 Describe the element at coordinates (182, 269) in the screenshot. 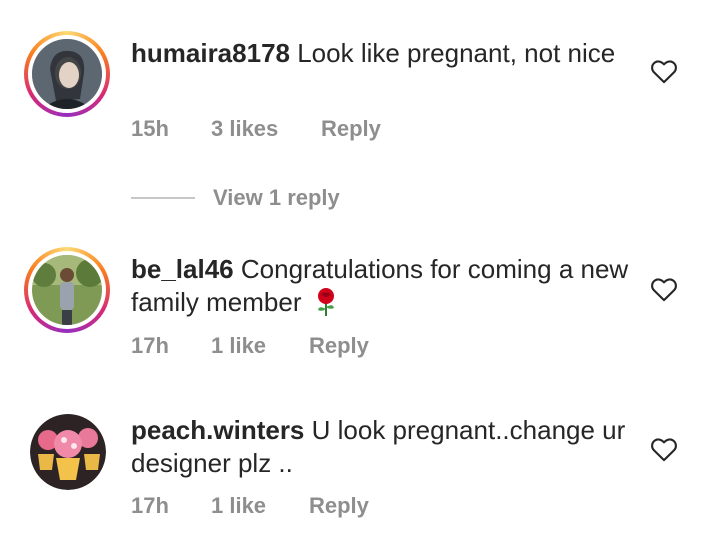

I see `comment-username: be_lal46` at that location.